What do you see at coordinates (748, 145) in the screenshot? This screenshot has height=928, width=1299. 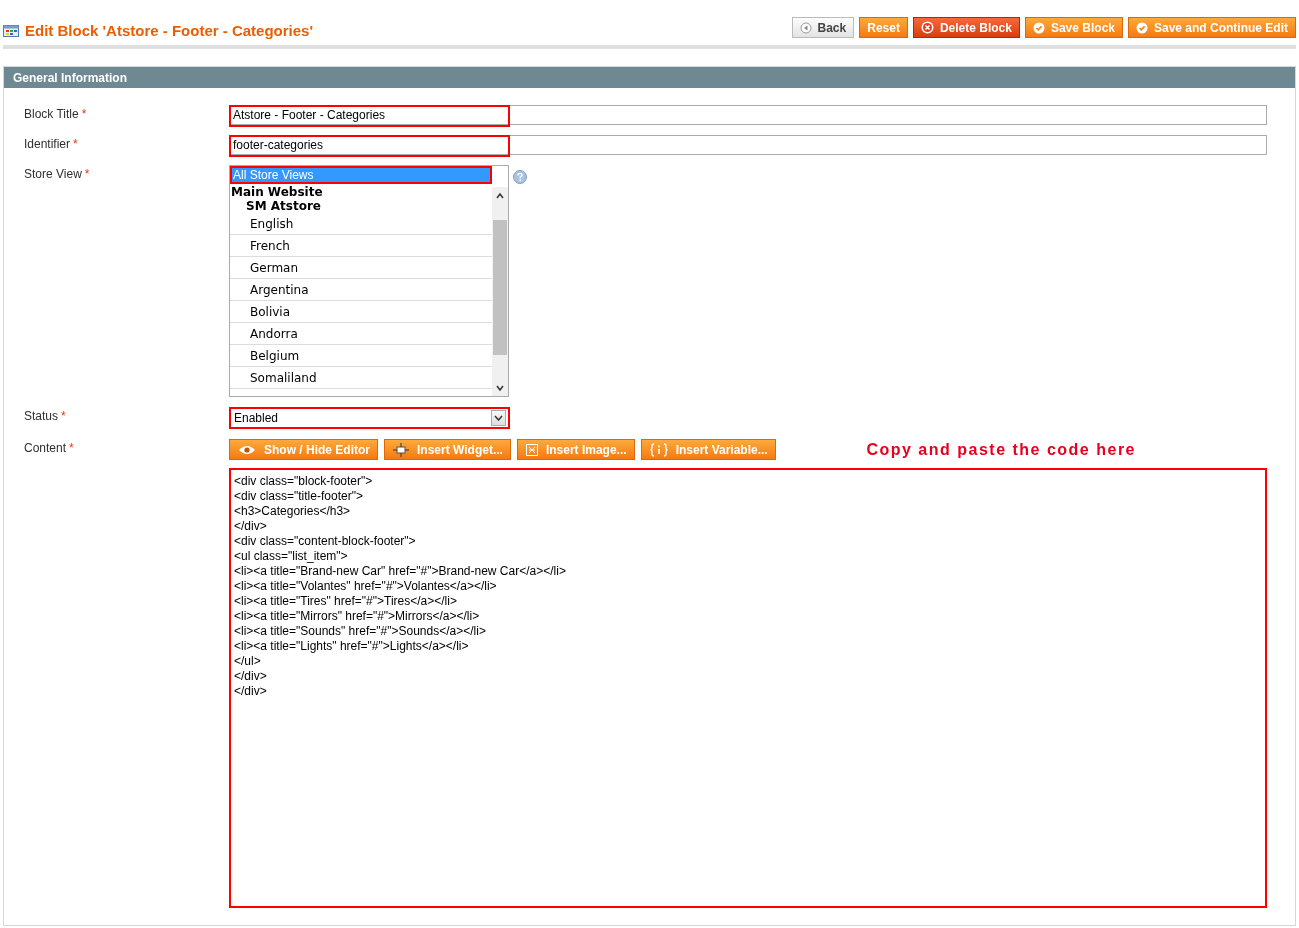 I see `text-input: footer-categories` at bounding box center [748, 145].